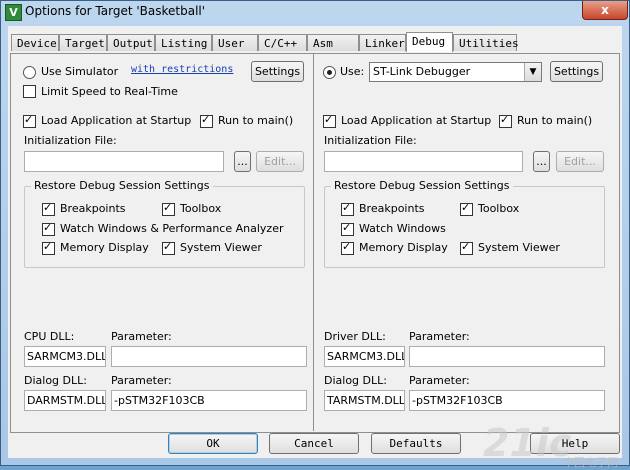 The height and width of the screenshot is (470, 630). What do you see at coordinates (519, 247) in the screenshot?
I see `right-system-viewer-label: System Viewer` at bounding box center [519, 247].